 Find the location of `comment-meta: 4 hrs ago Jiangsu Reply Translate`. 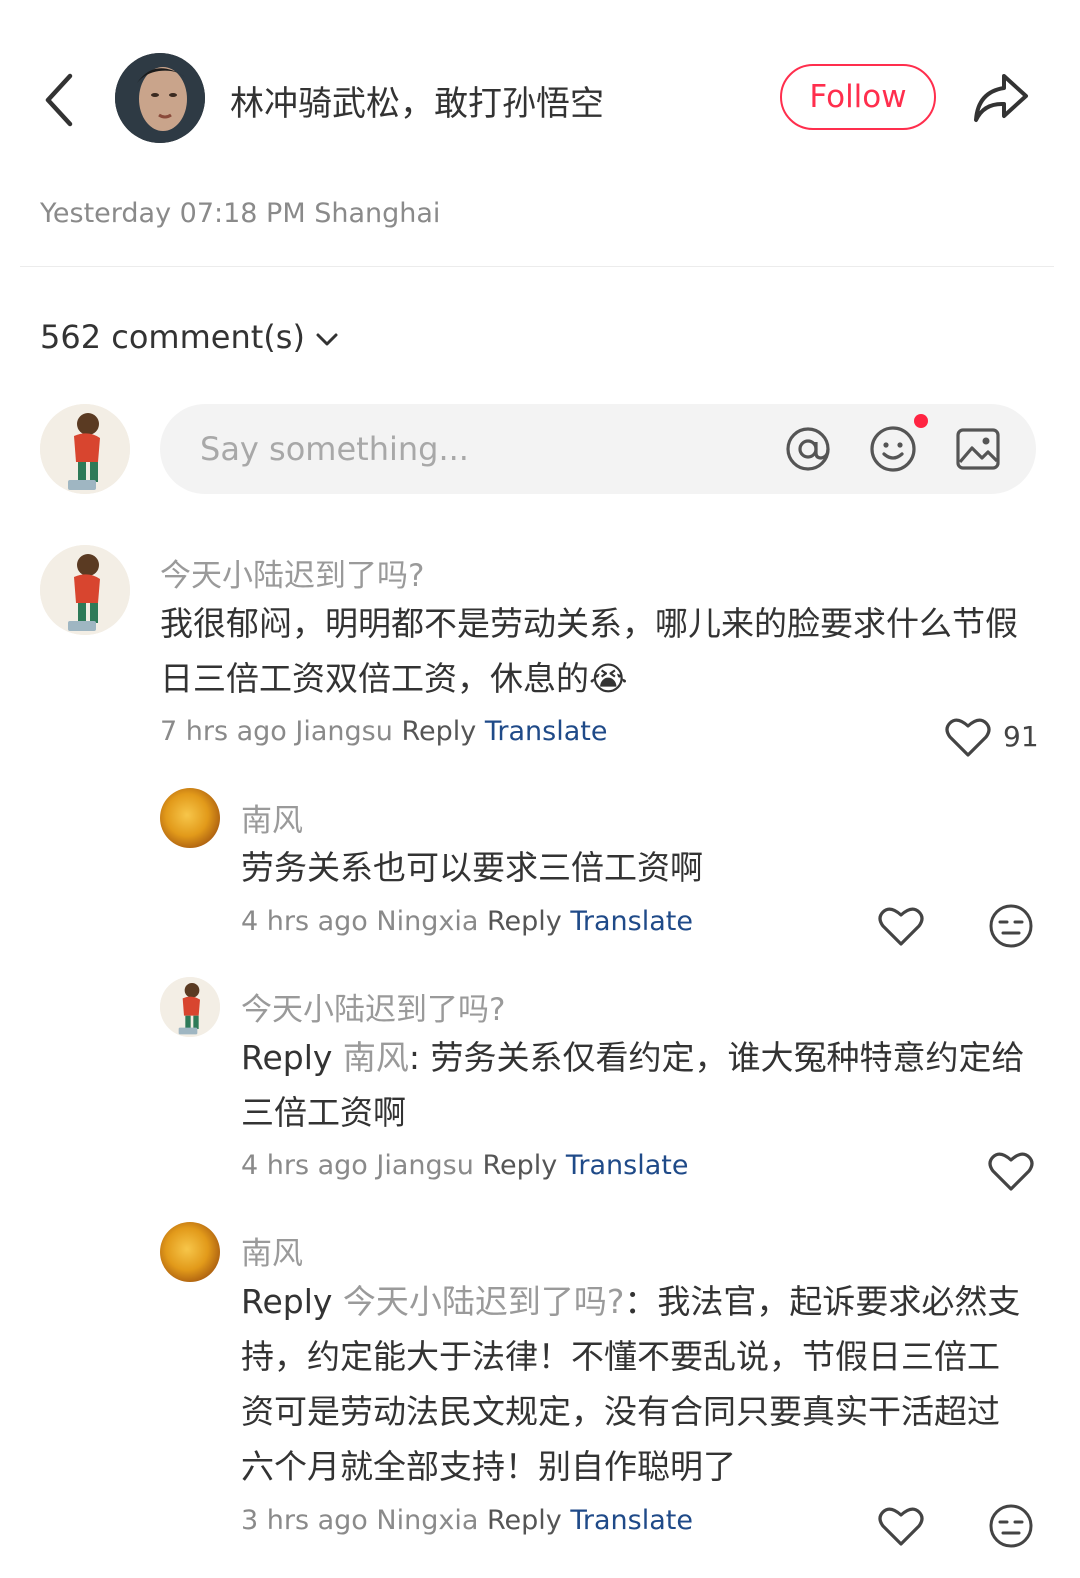

comment-meta: 4 hrs ago Jiangsu Reply Translate is located at coordinates (464, 1165).